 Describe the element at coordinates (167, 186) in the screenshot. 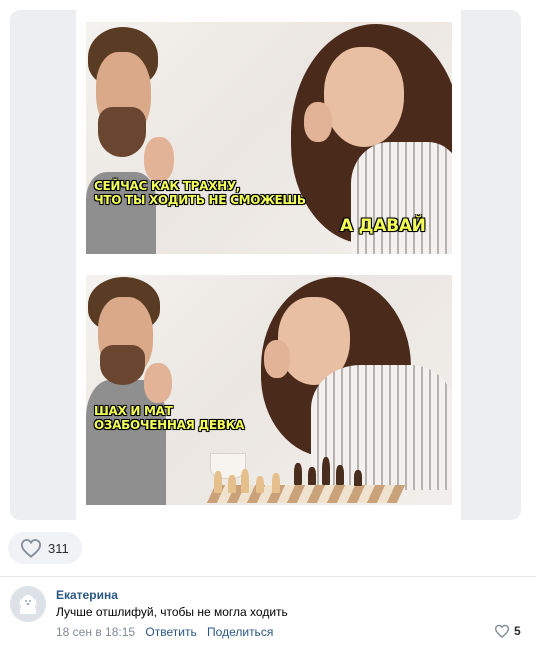

I see `meme-caption-top-line1: Сейчас как трахну,` at that location.